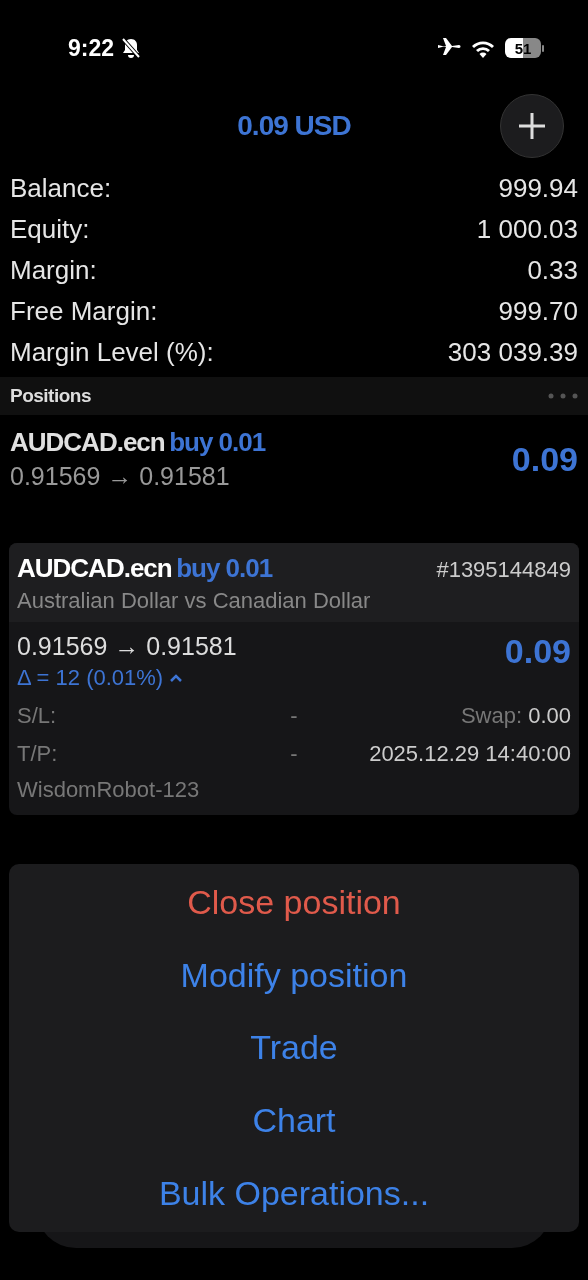 The height and width of the screenshot is (1280, 588). What do you see at coordinates (109, 790) in the screenshot?
I see `position-comment: WisdomRobot-123` at bounding box center [109, 790].